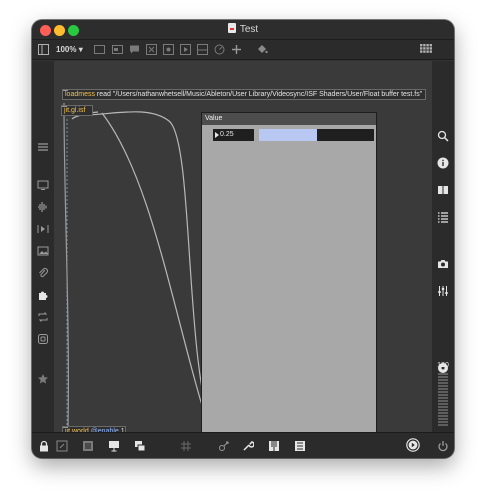 Image resolution: width=485 pixels, height=500 pixels. What do you see at coordinates (43, 317) in the screenshot?
I see `repeat-icon` at bounding box center [43, 317].